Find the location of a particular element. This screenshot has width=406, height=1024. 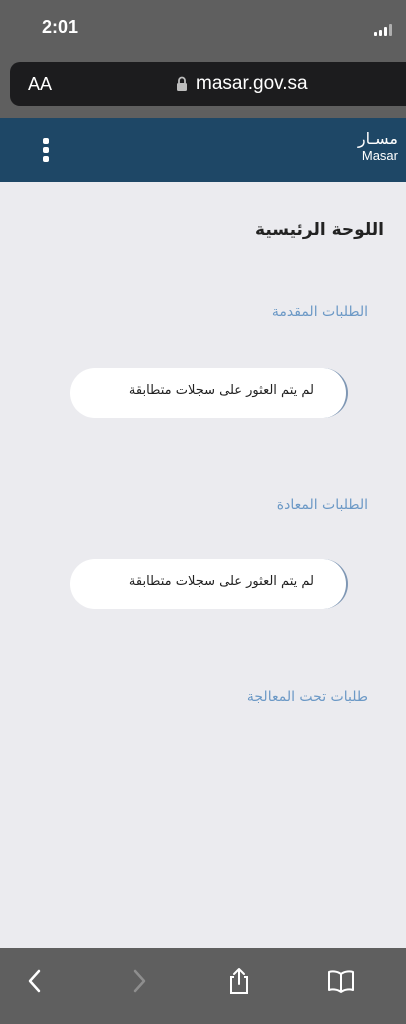

app-header: مسـار Masar is located at coordinates (203, 150).